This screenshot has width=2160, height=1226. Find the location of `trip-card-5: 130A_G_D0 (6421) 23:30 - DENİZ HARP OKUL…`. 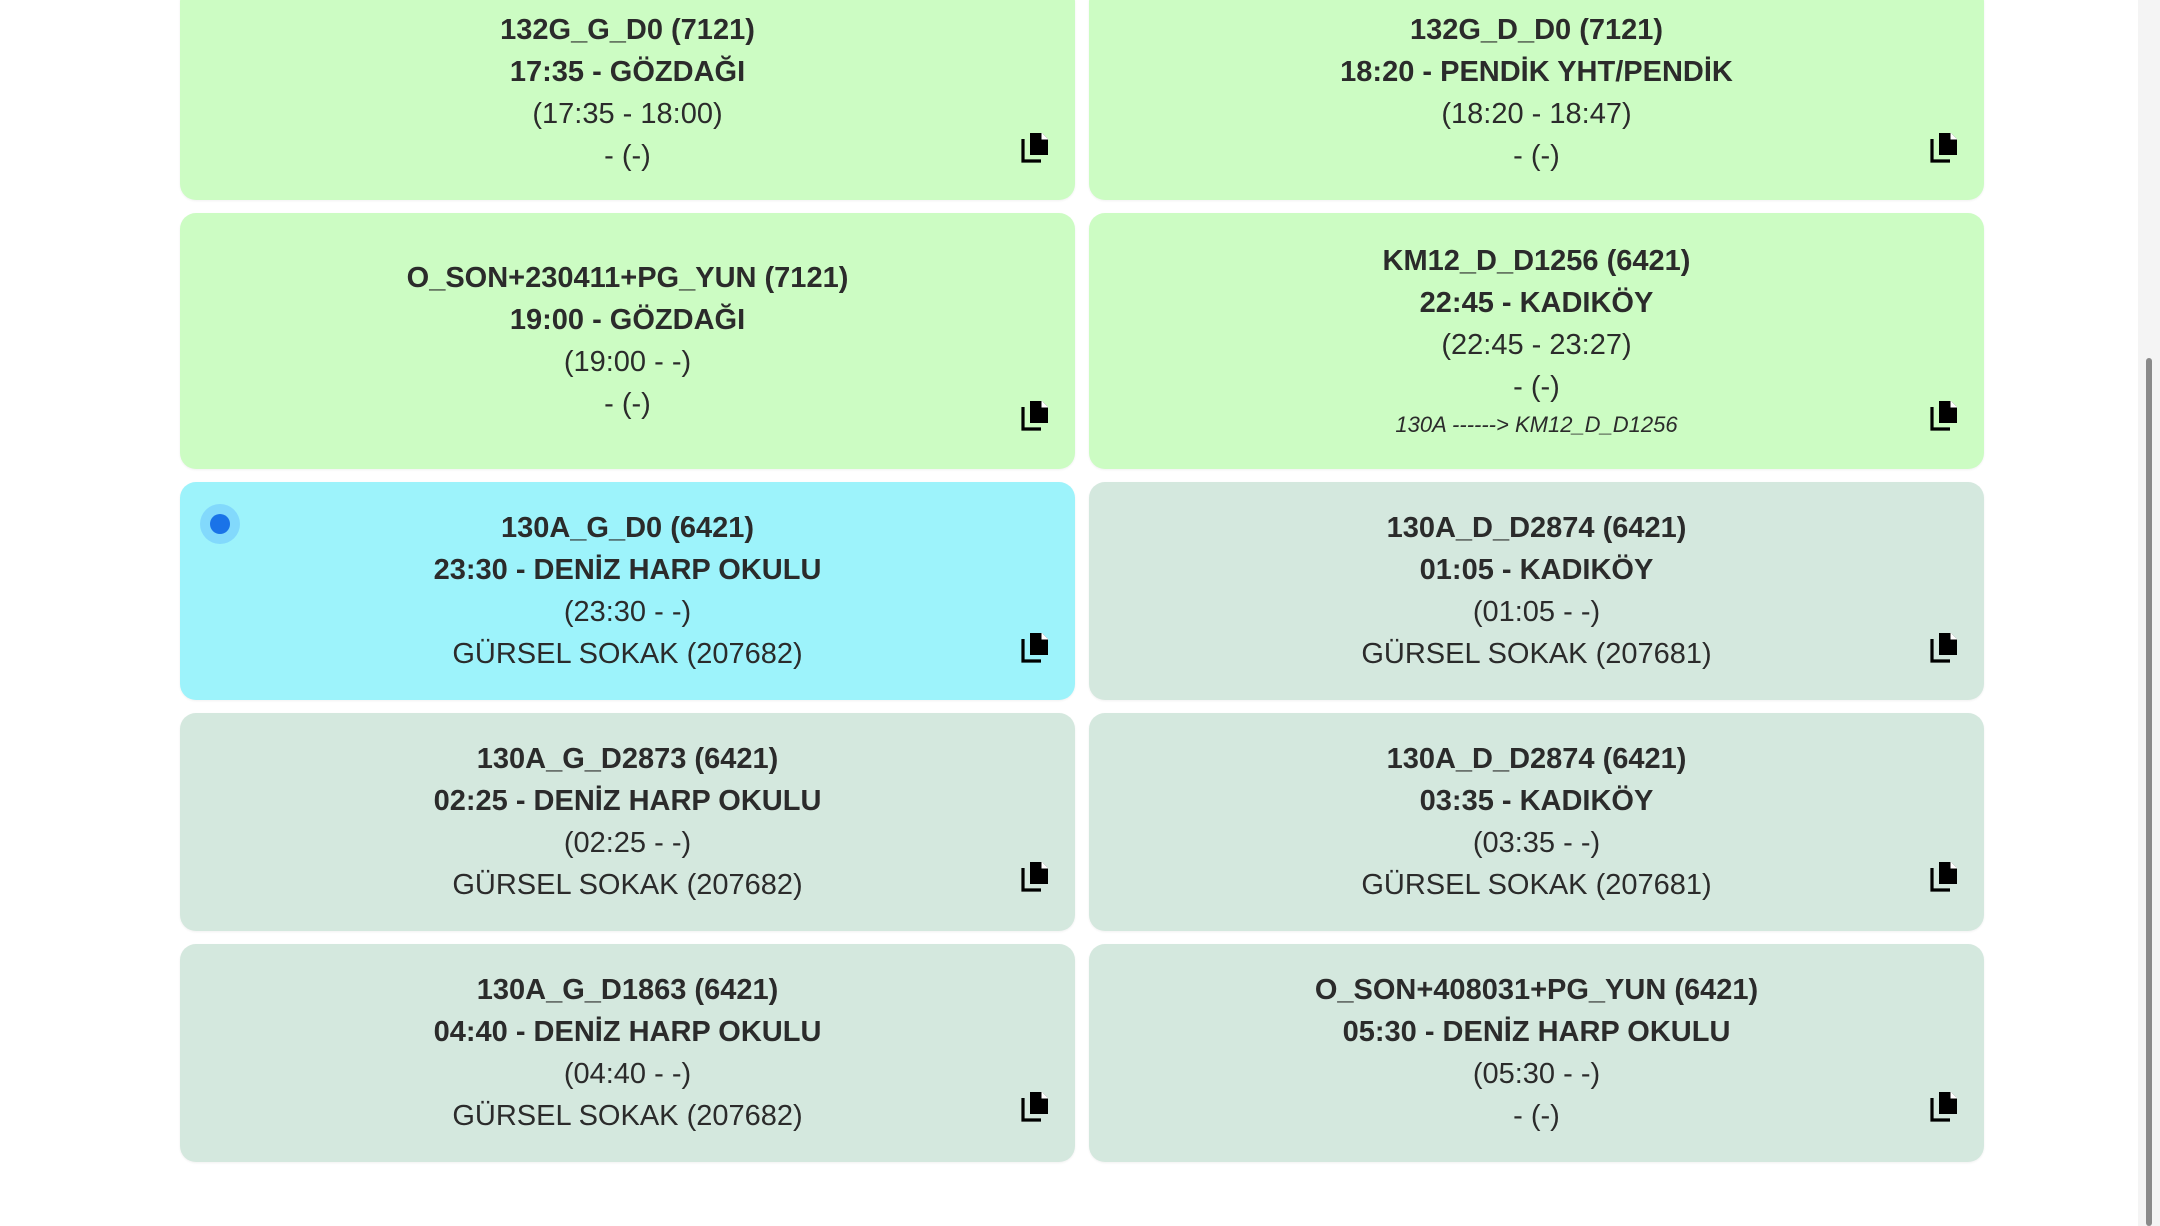

trip-card-5: 130A_G_D0 (6421) 23:30 - DENİZ HARP OKUL… is located at coordinates (627, 591).